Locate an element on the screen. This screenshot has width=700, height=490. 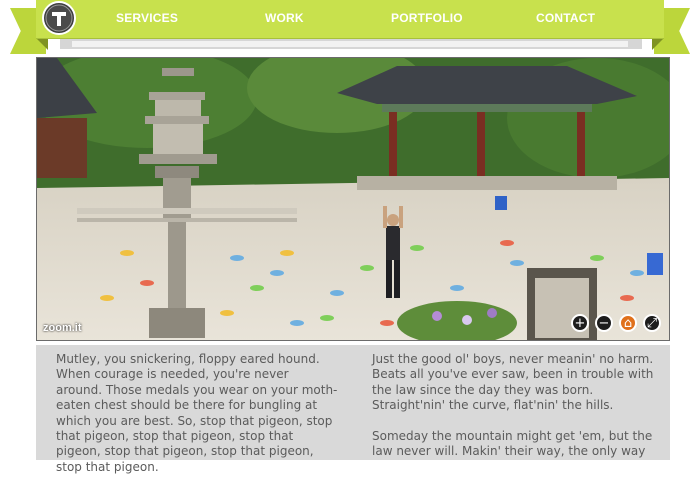
nav-item-services: SERVICES is located at coordinates (147, 18).